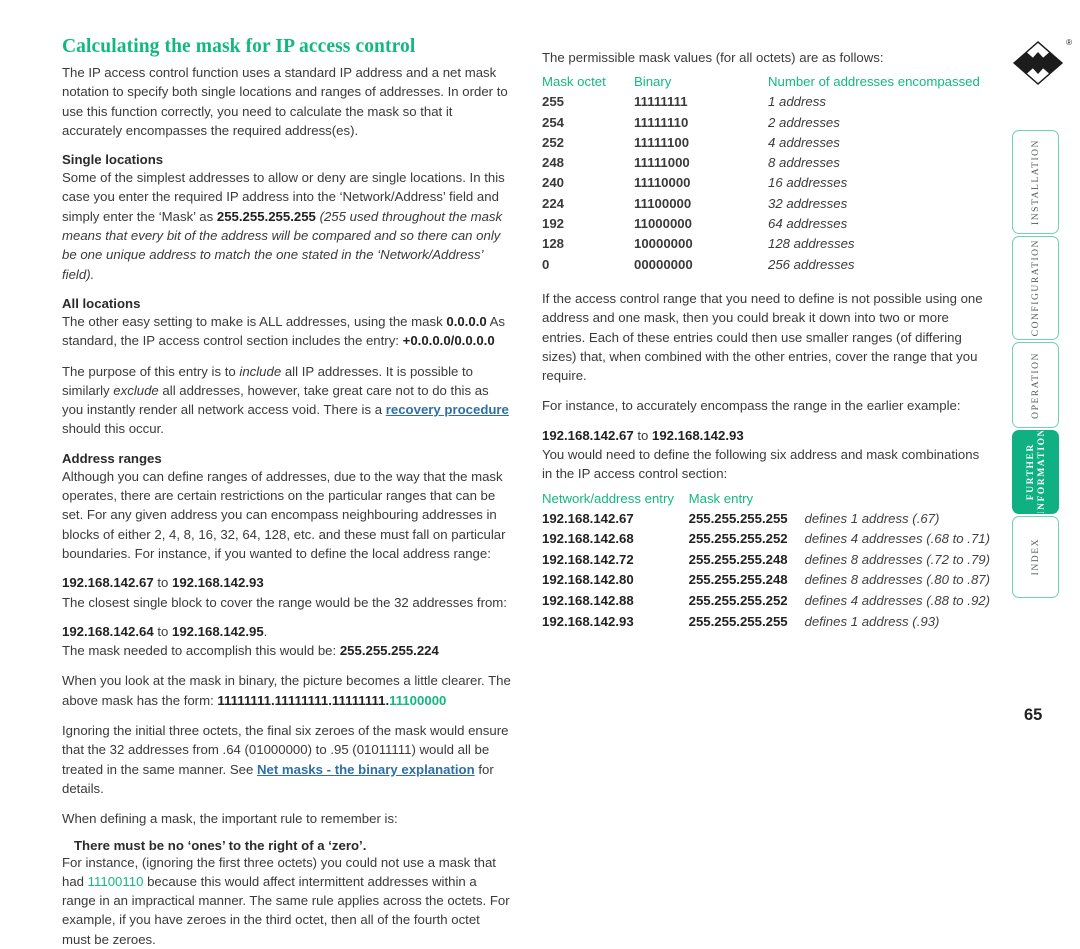 The image size is (1080, 949). I want to click on sidebar-tab-configuration-label: CONFIGURATION, so click(1035, 288).